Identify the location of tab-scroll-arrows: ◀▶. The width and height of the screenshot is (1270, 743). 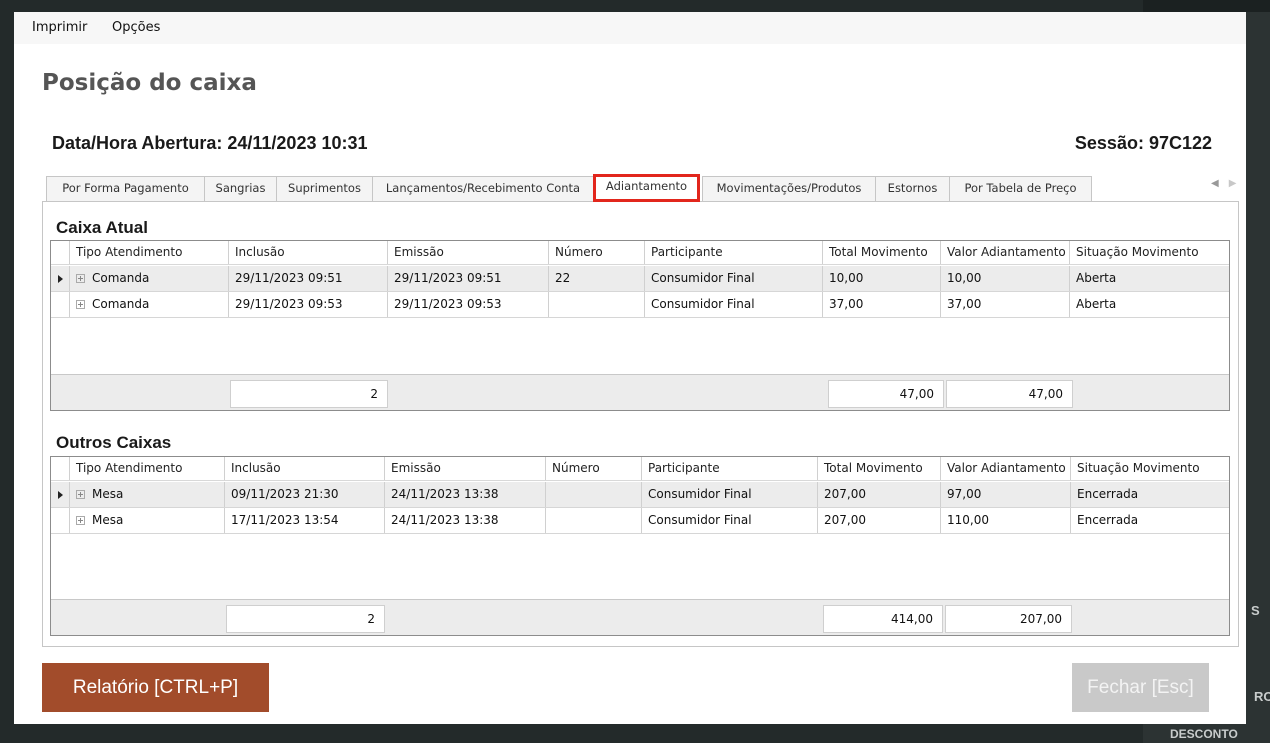
(1228, 183).